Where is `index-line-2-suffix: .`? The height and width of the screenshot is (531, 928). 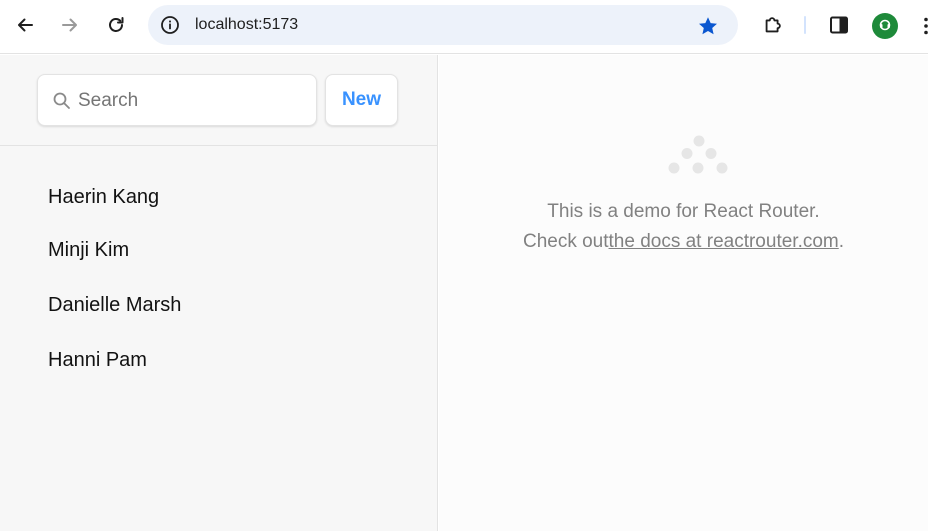
index-line-2-suffix: . is located at coordinates (841, 241).